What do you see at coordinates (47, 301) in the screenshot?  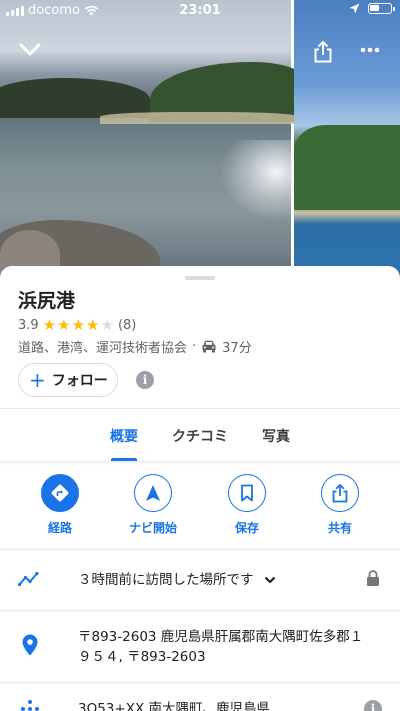 I see `place-title: 浜尻港` at bounding box center [47, 301].